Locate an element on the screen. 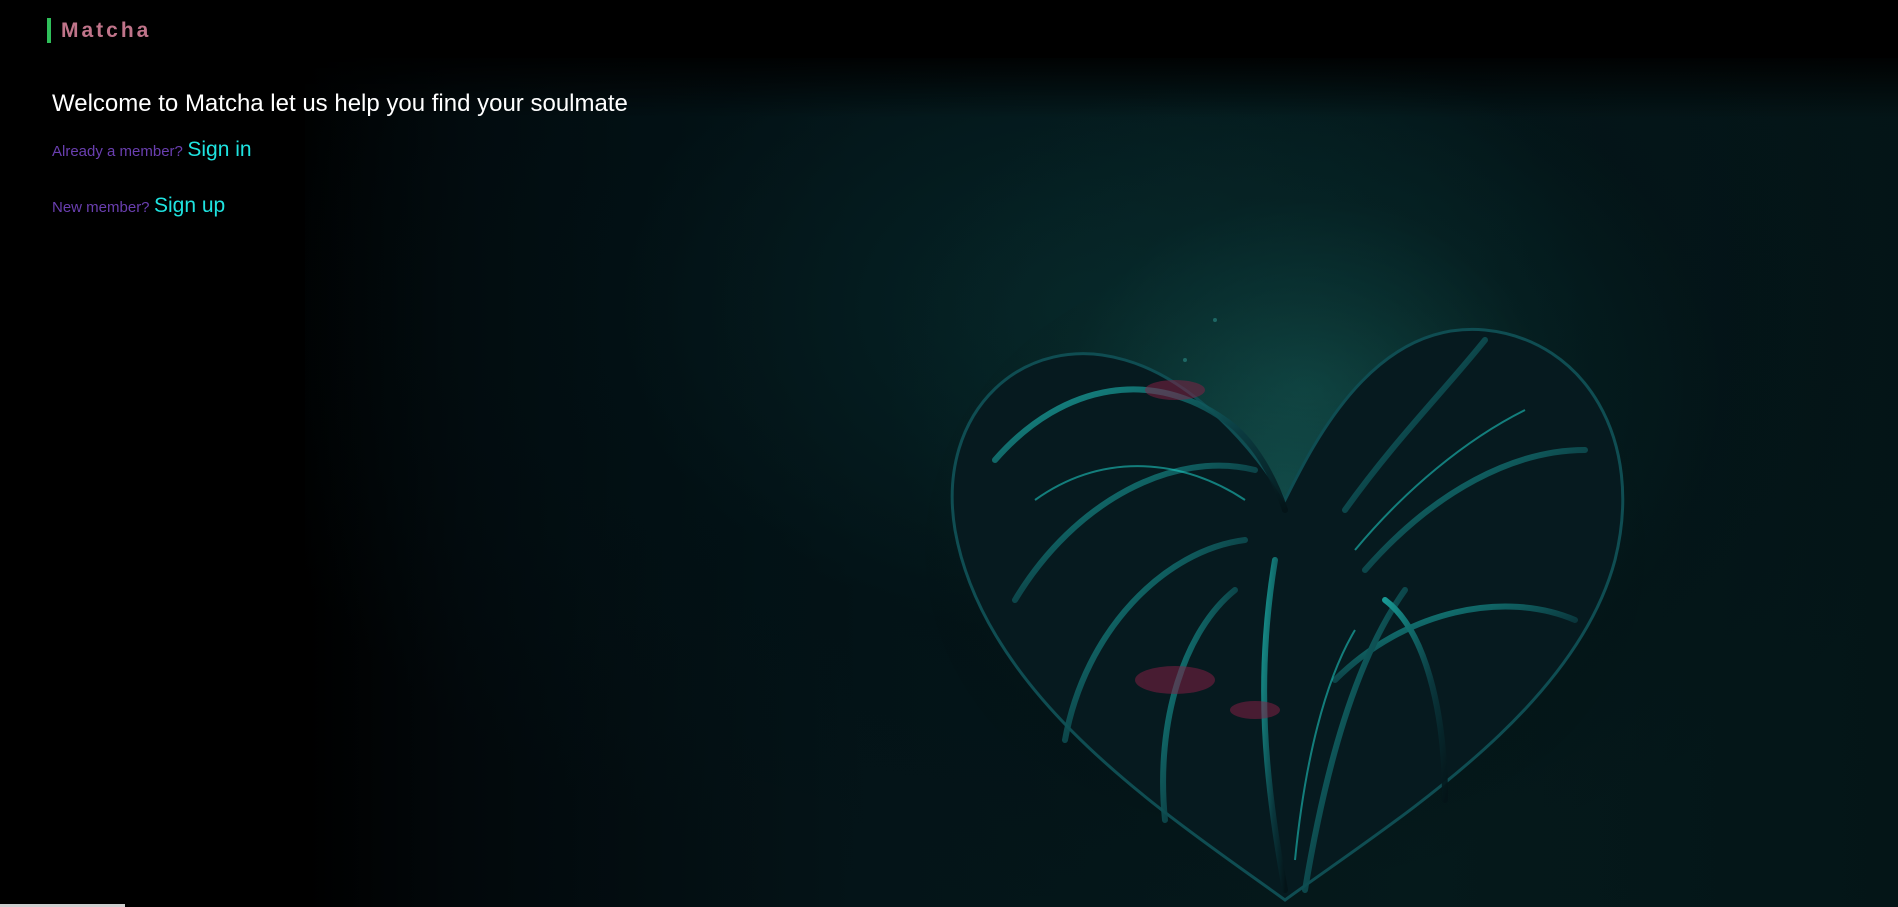 The image size is (1898, 907). signup-prompt: New member? is located at coordinates (101, 207).